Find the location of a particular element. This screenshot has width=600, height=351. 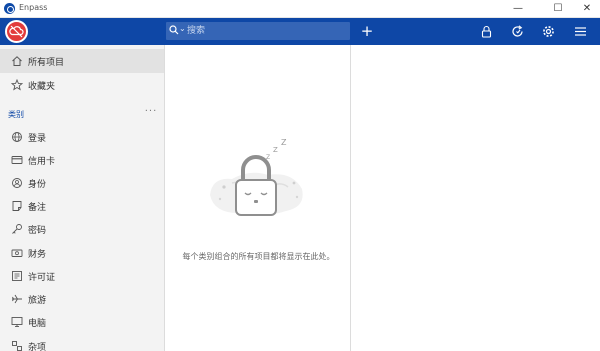

sidebar-item-label: 许可证 is located at coordinates (42, 277).